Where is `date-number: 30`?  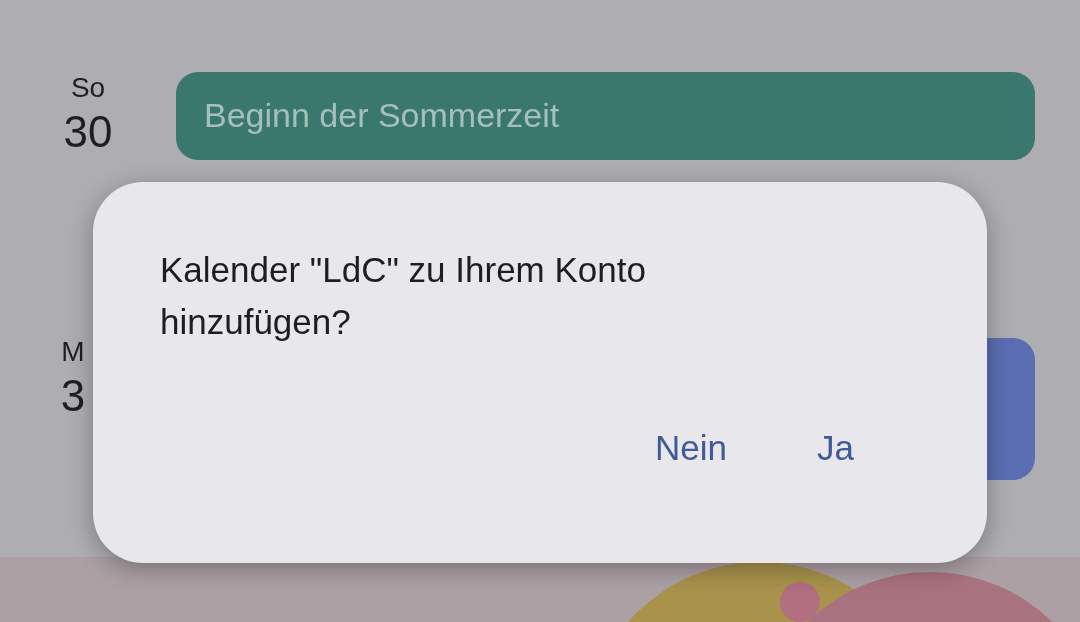 date-number: 30 is located at coordinates (88, 132).